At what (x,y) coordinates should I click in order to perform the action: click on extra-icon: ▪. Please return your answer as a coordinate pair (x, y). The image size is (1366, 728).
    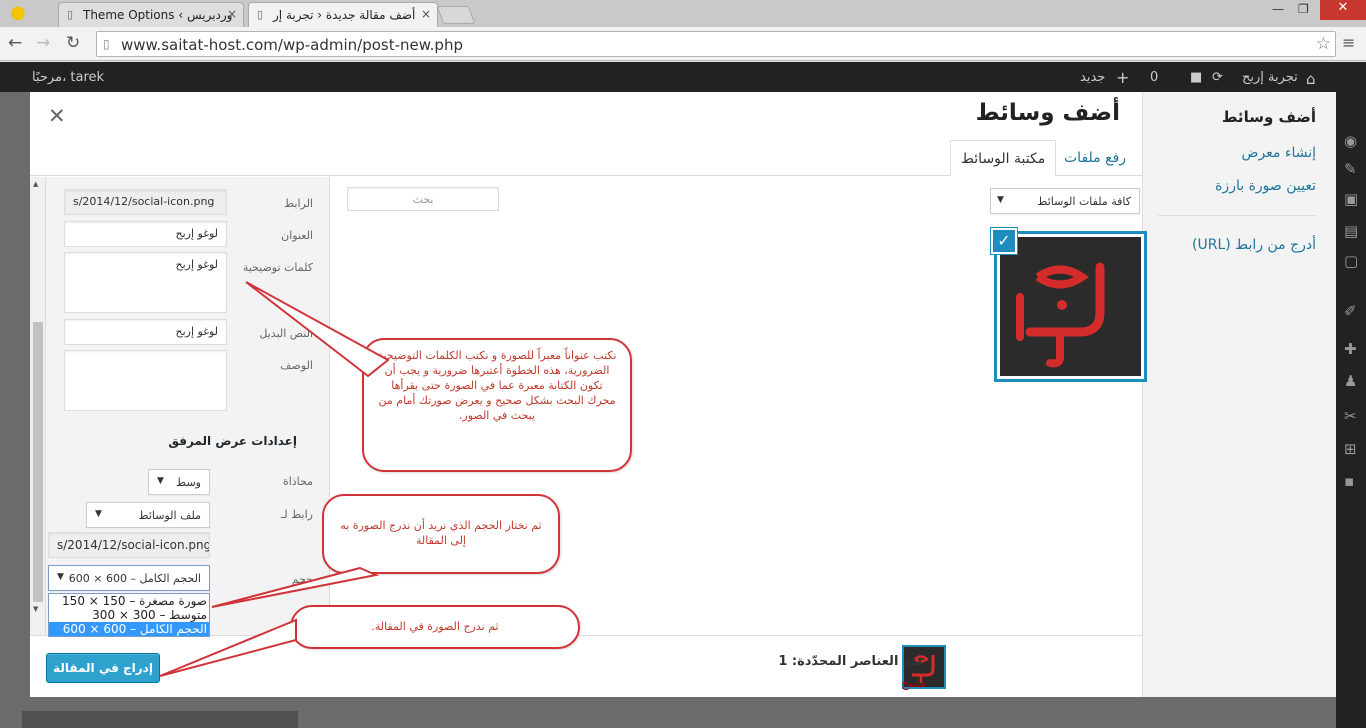
    Looking at the image, I should click on (1349, 481).